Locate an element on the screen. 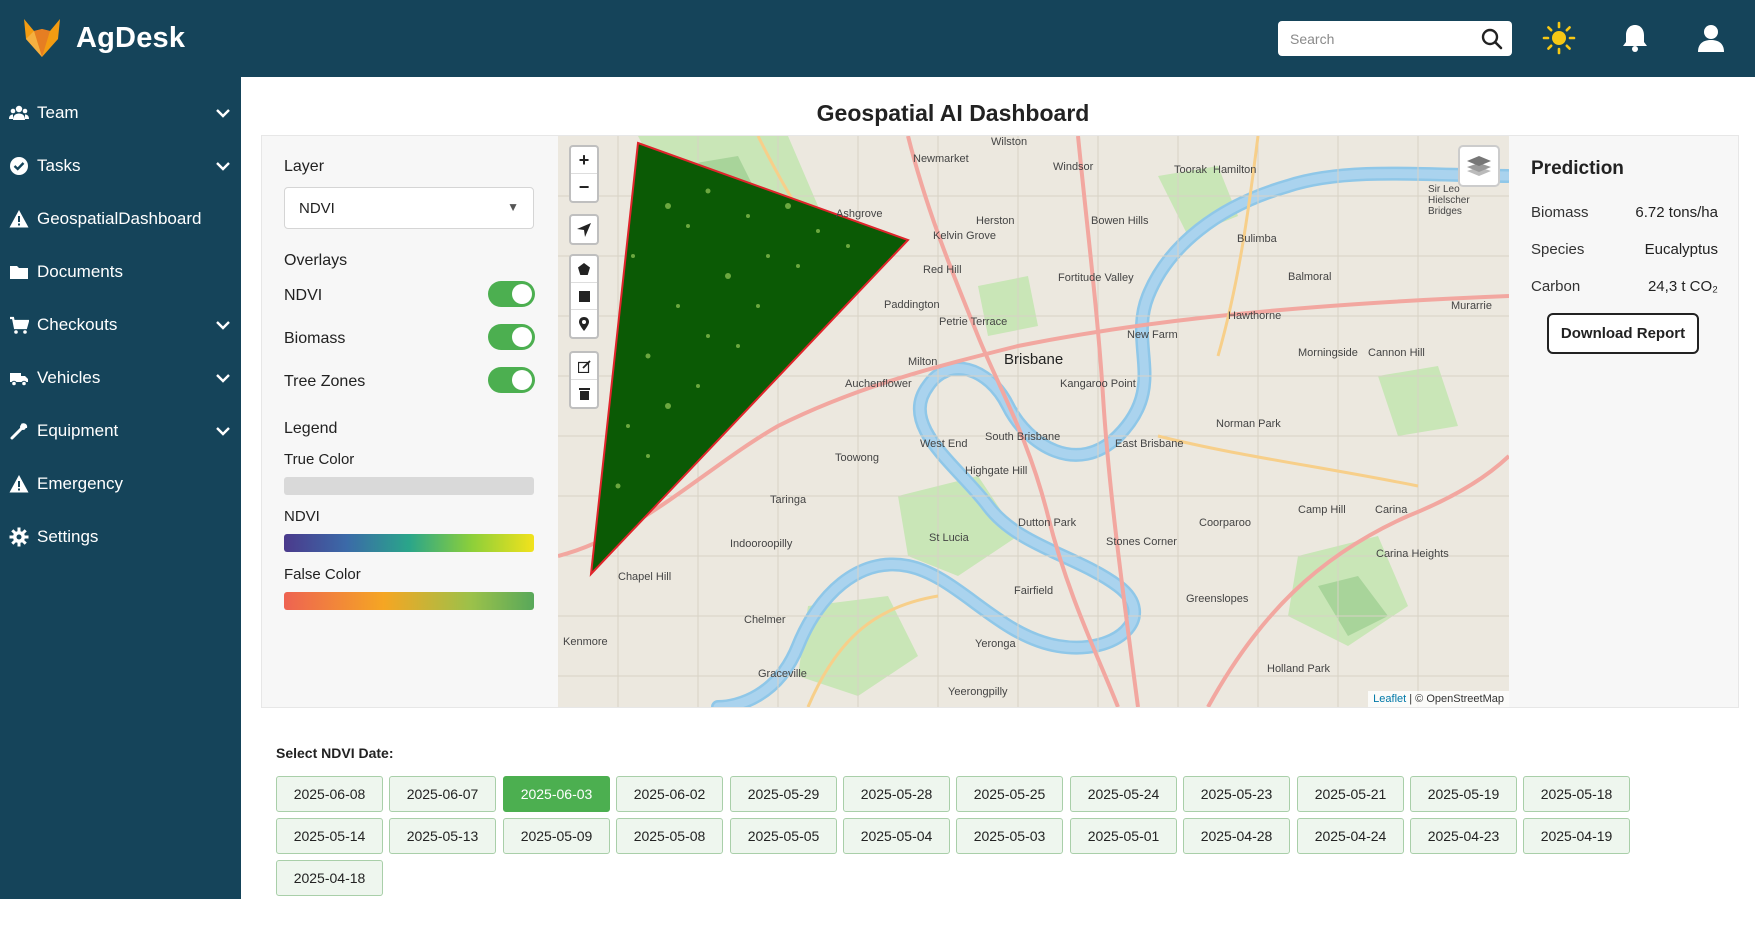 This screenshot has width=1755, height=936. date-button: 2025-06-02 is located at coordinates (669, 794).